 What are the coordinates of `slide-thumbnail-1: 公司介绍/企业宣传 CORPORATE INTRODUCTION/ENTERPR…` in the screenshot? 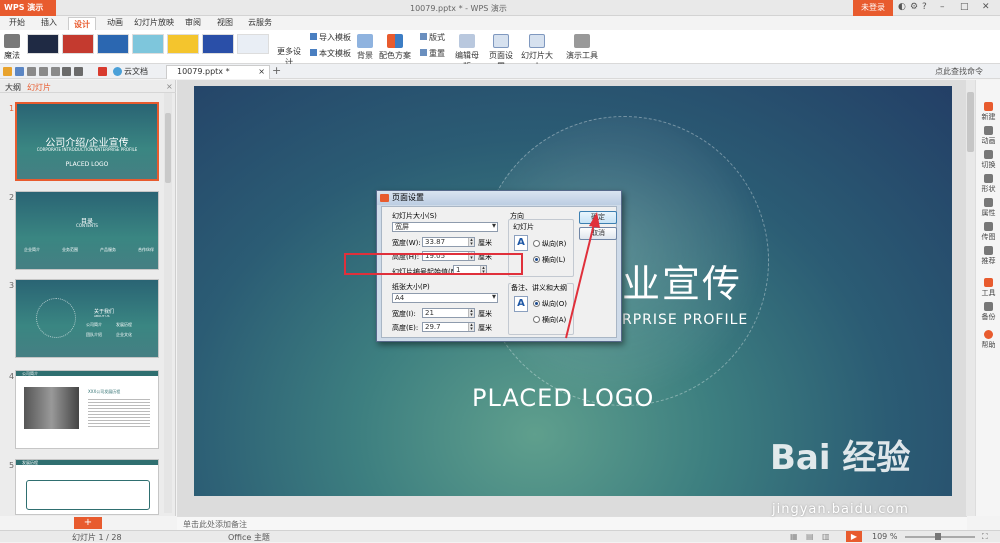 It's located at (87, 141).